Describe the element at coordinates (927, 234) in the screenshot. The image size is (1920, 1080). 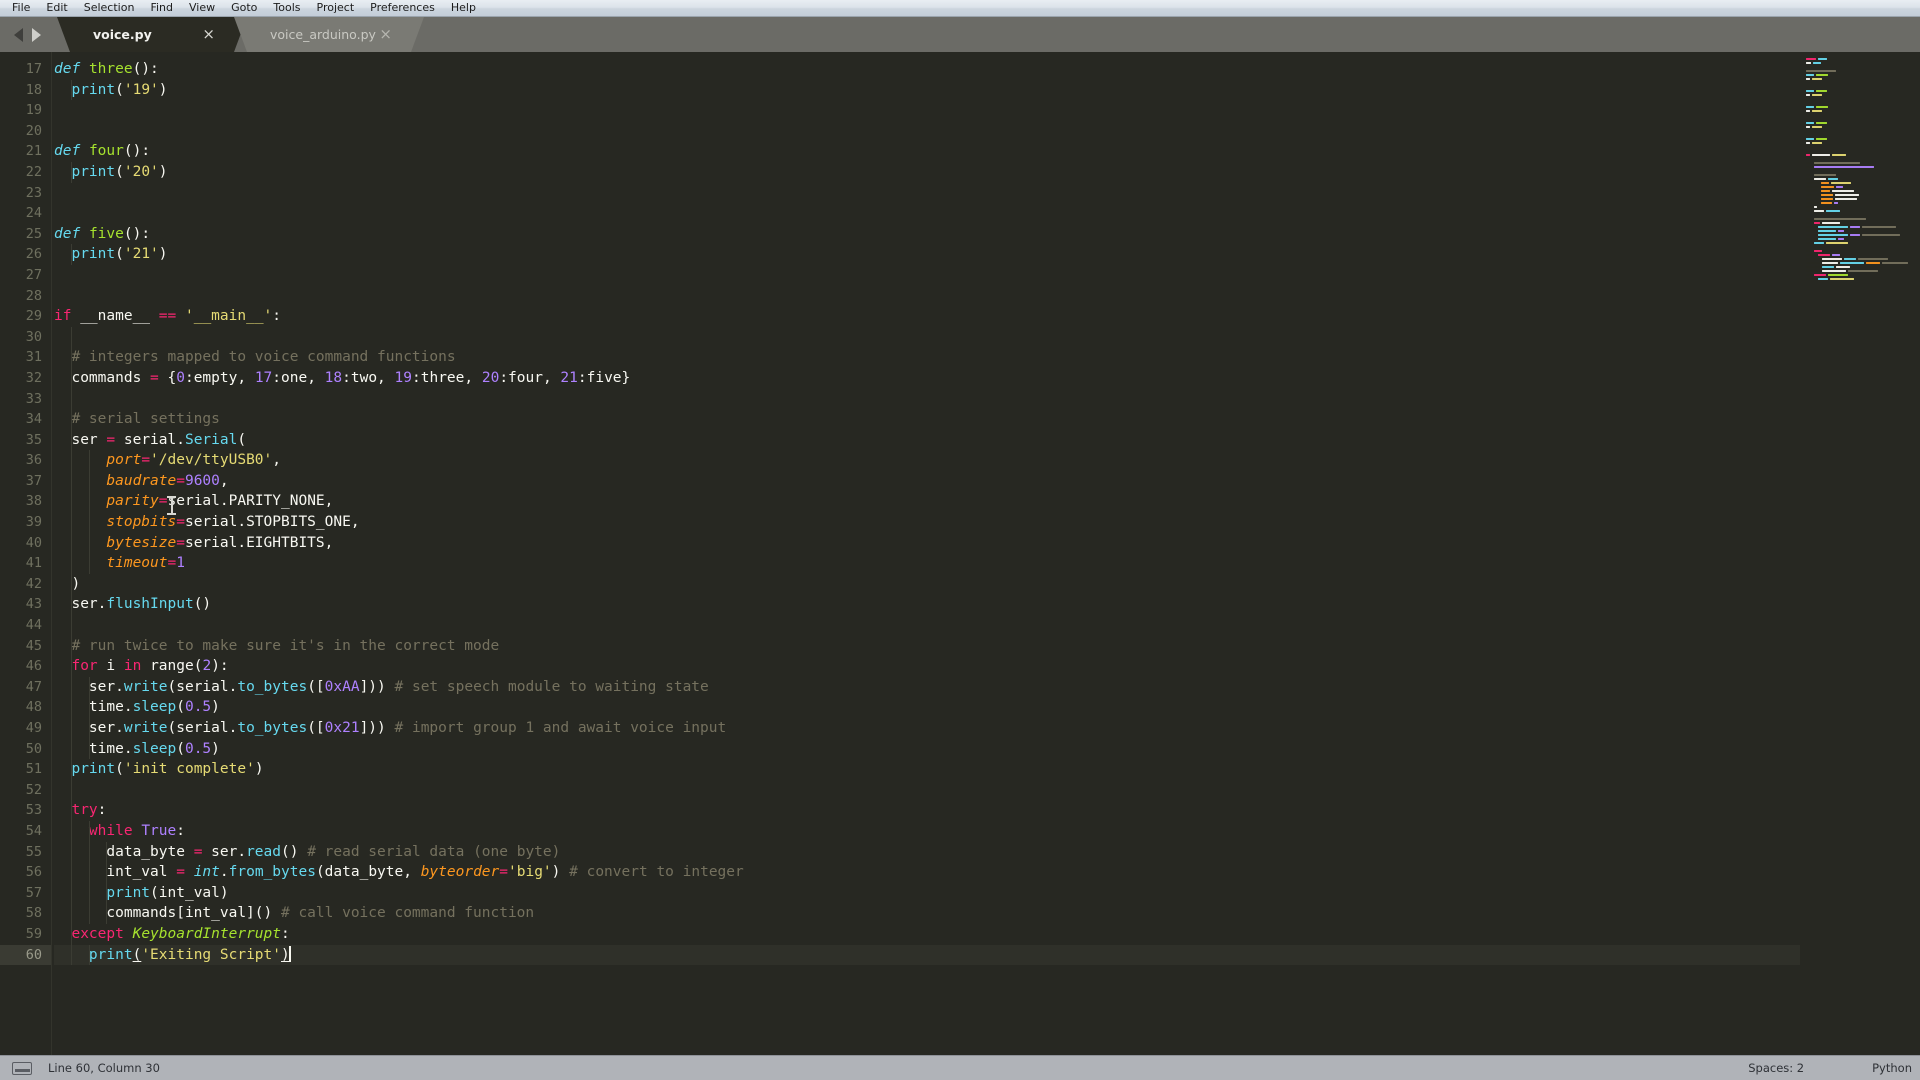
I see `code-line: def five():` at that location.